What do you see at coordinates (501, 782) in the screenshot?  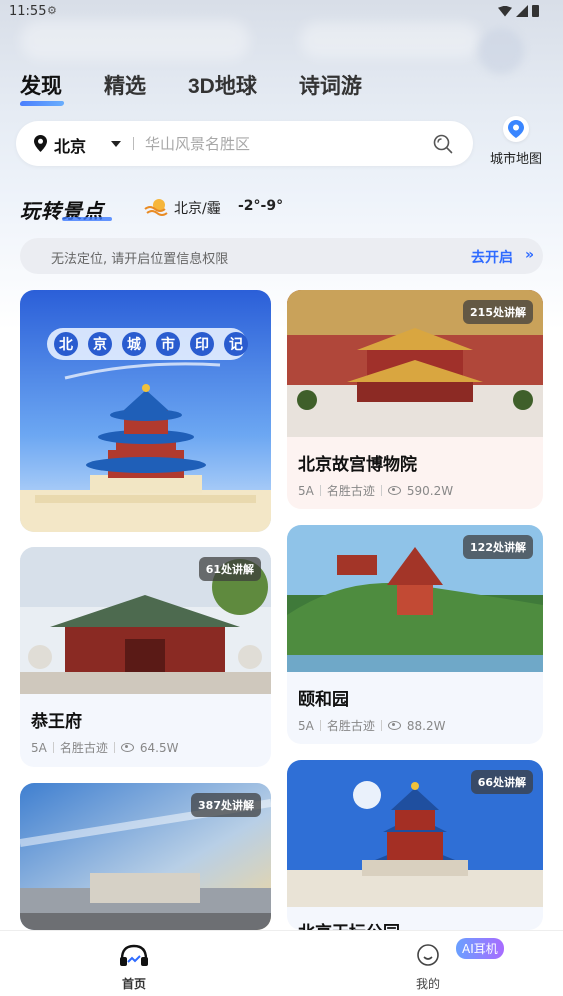 I see `audio-guide-count-badge: 66处讲解` at bounding box center [501, 782].